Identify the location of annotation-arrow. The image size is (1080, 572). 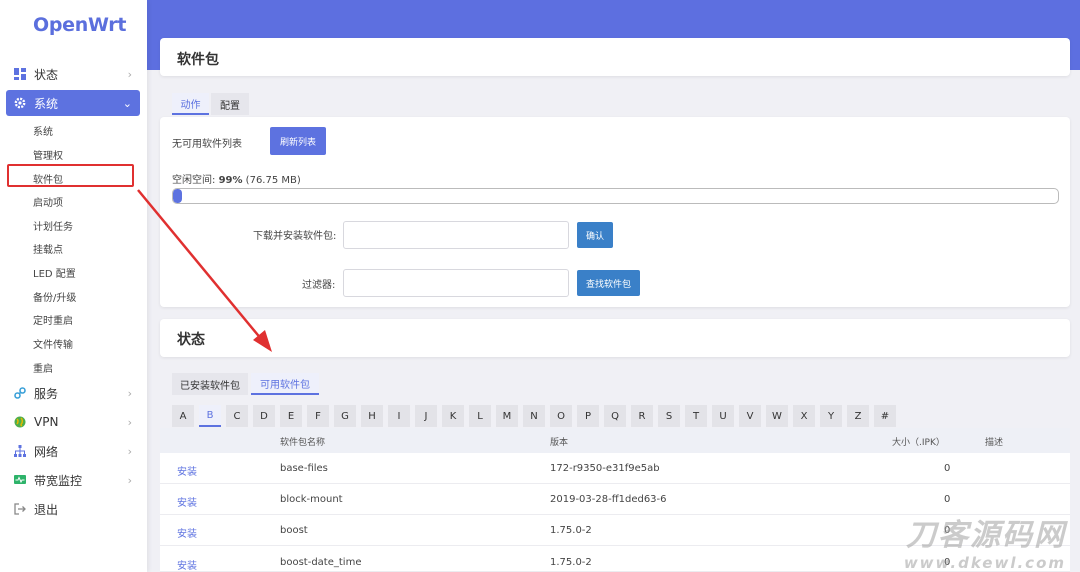
(204, 270).